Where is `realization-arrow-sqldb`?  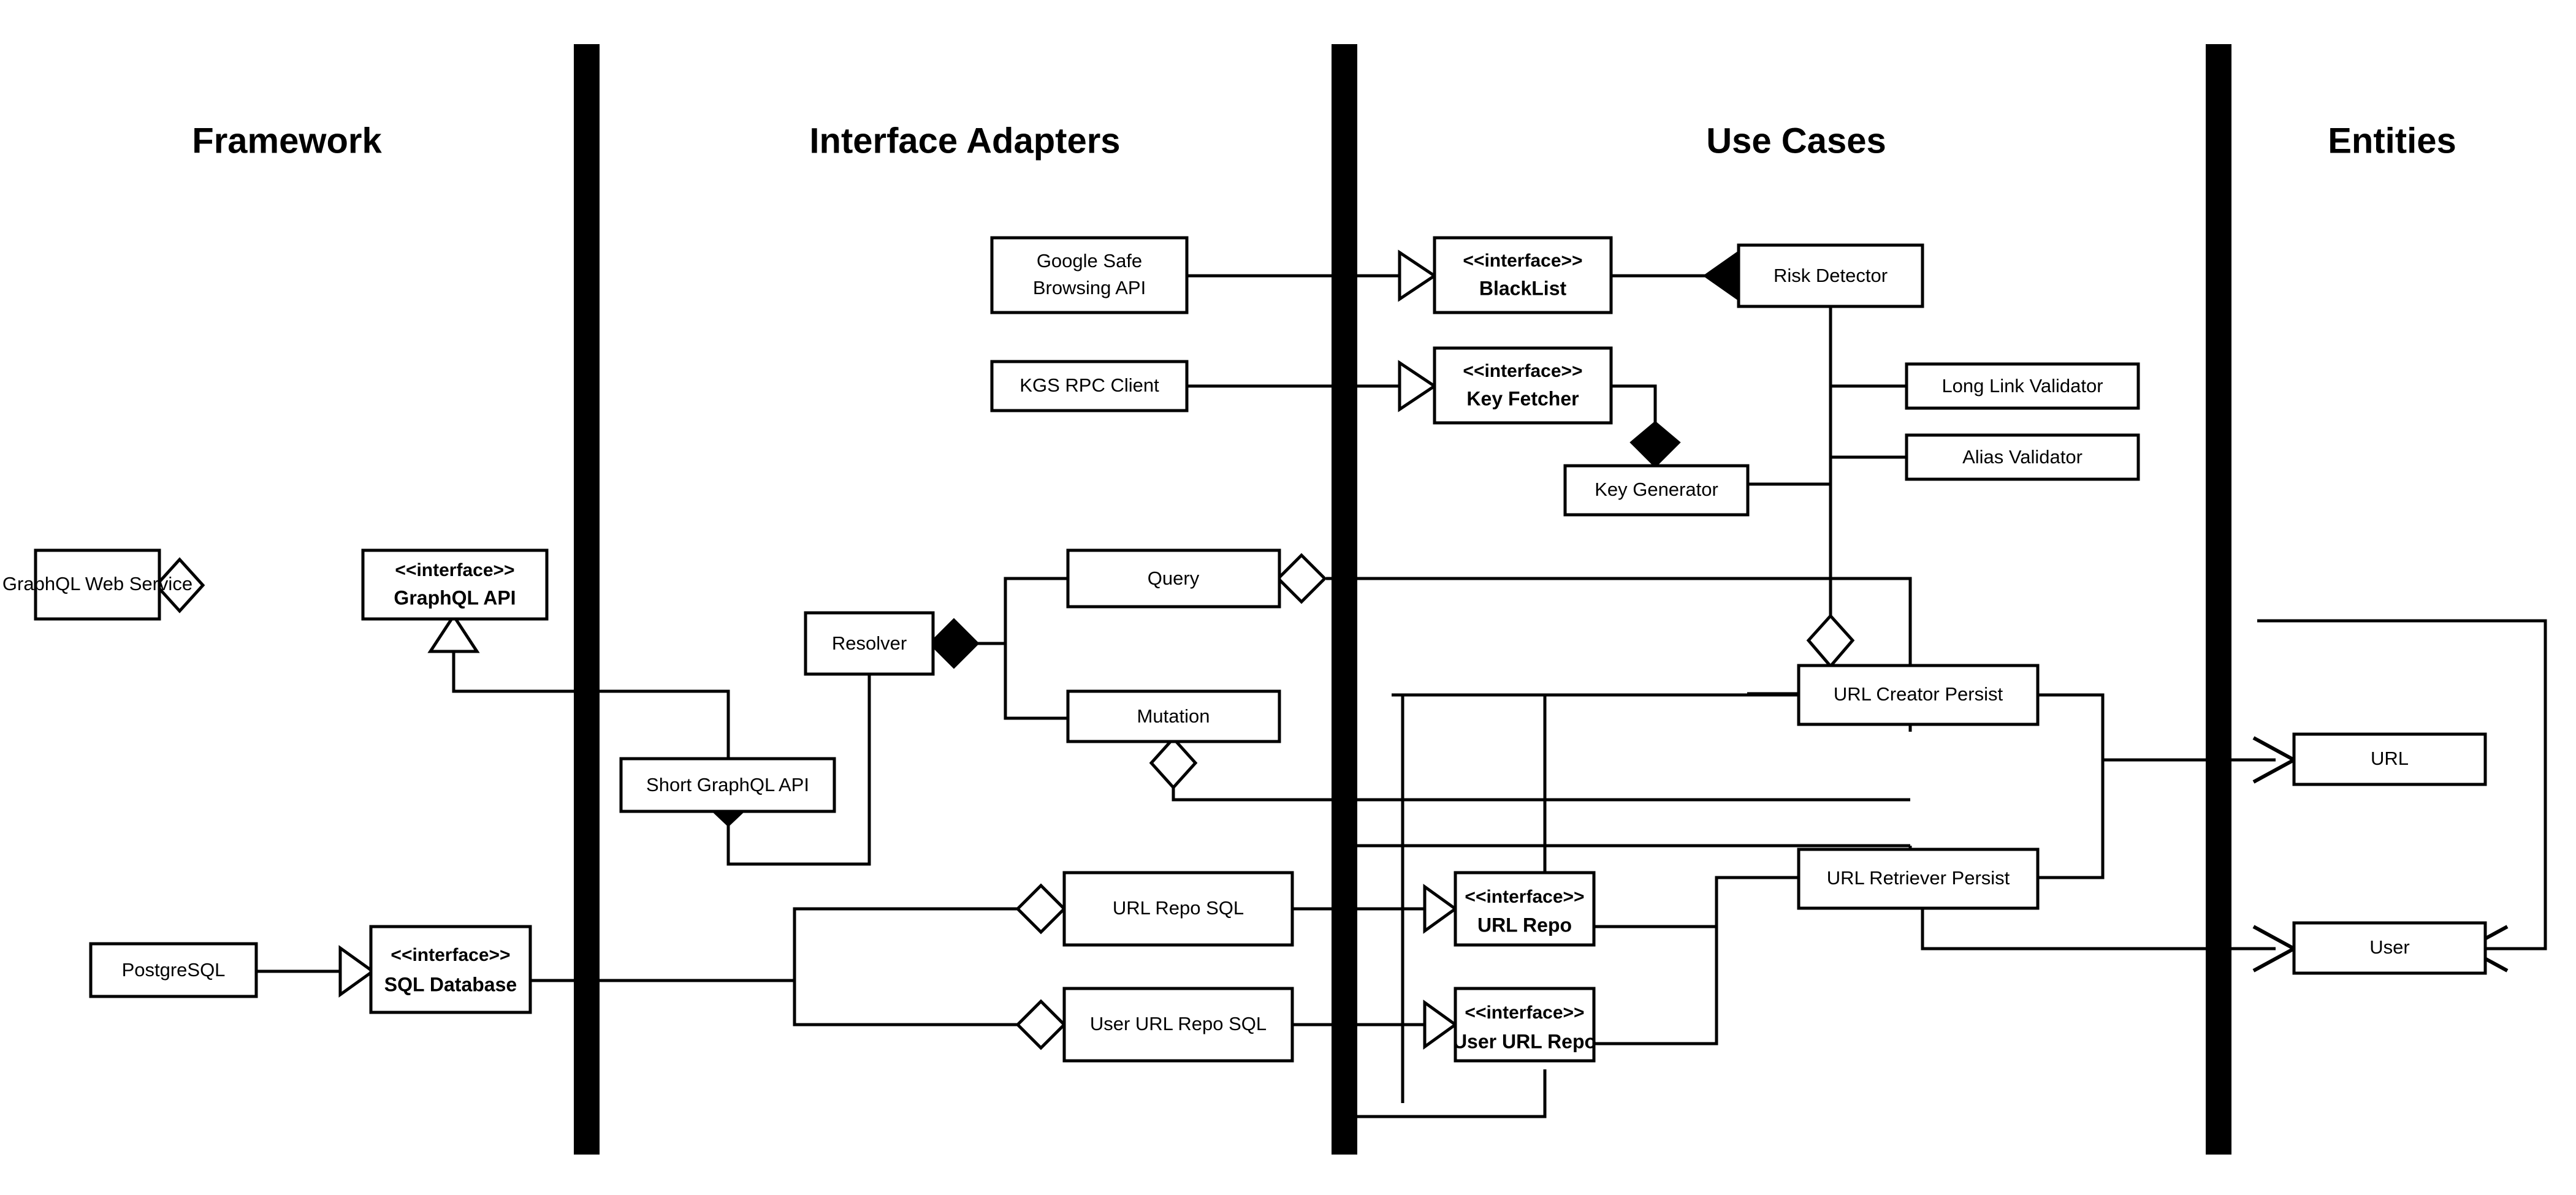 realization-arrow-sqldb is located at coordinates (357, 971).